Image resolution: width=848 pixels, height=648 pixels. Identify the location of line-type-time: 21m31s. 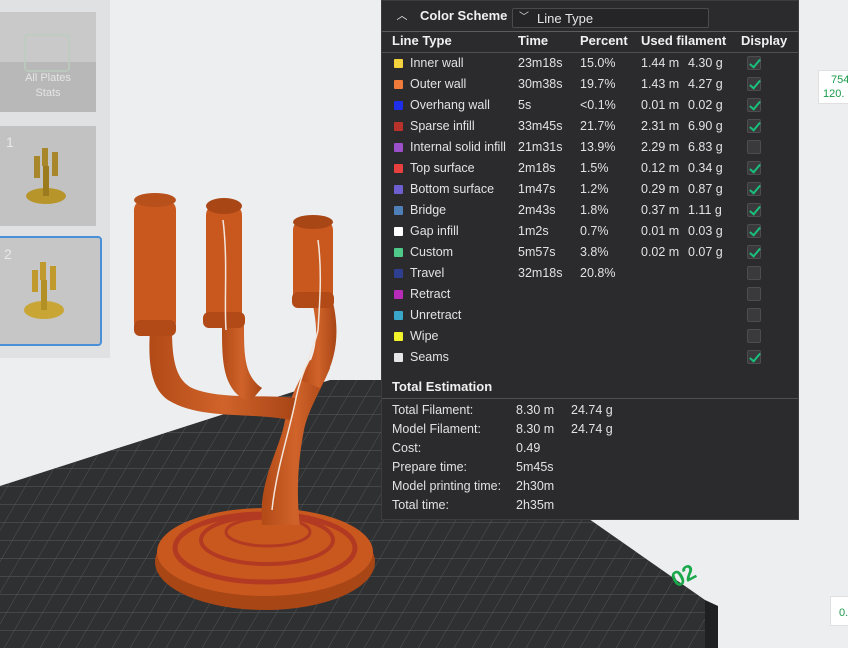
(540, 147).